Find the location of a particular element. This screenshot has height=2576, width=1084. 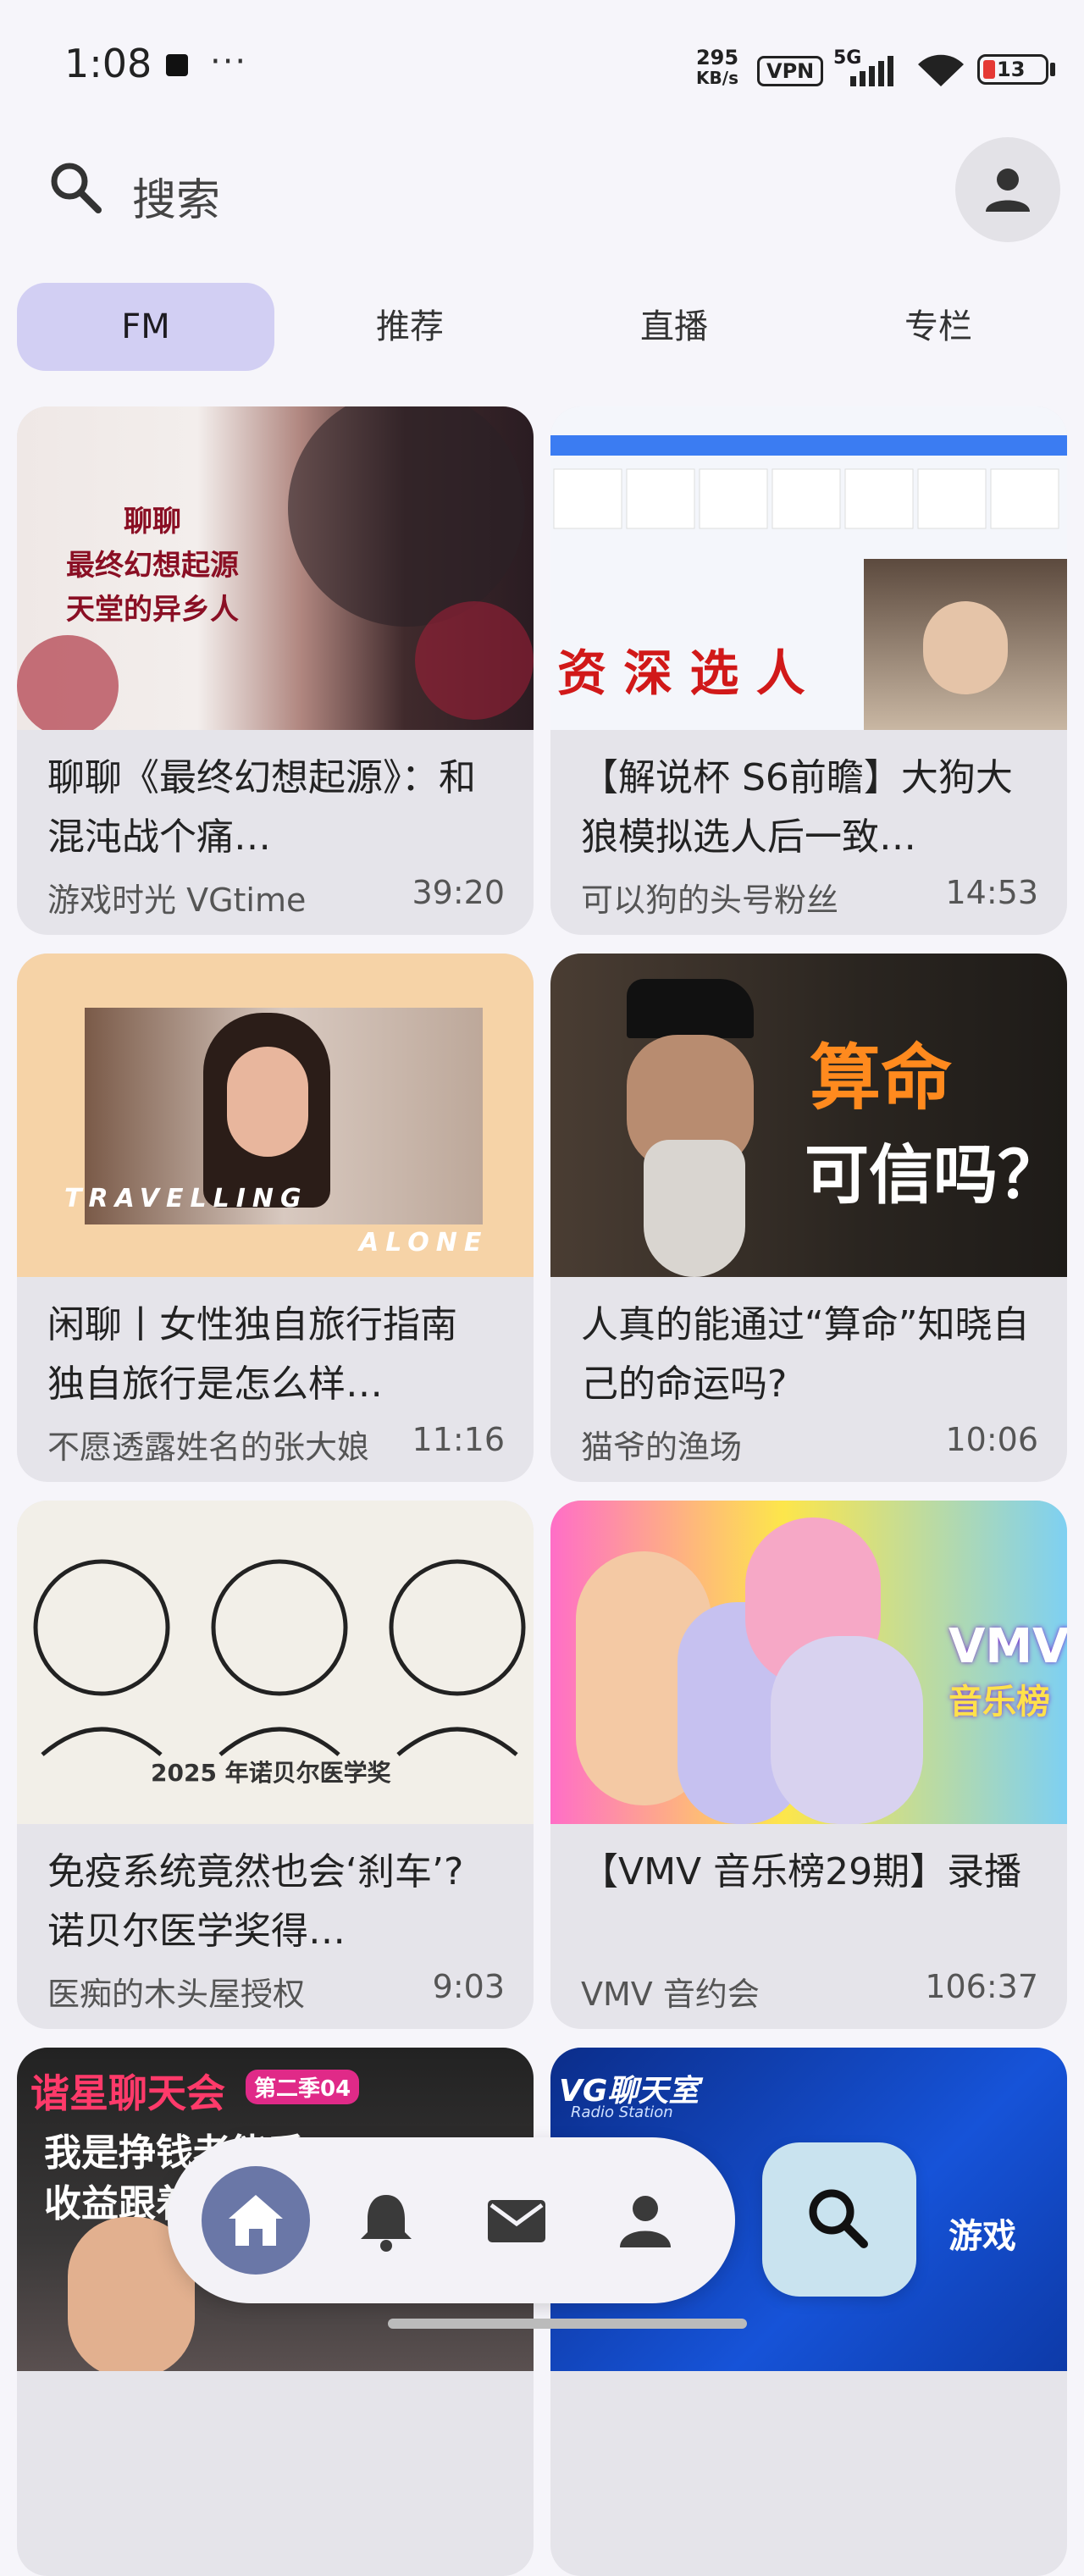

mail-icon is located at coordinates (516, 2221).